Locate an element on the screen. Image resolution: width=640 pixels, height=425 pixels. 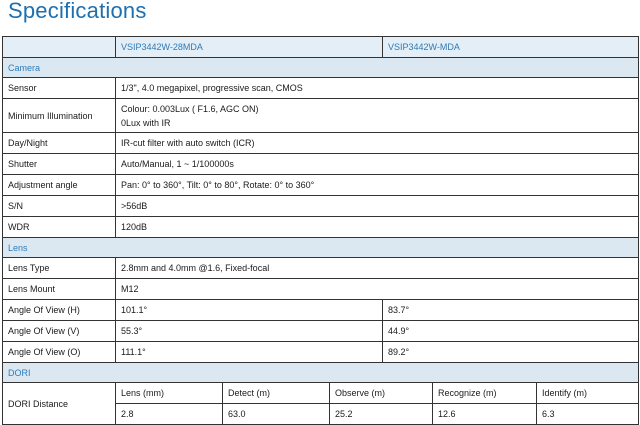
dori-header-recognize: Recognize (m) is located at coordinates (485, 393).